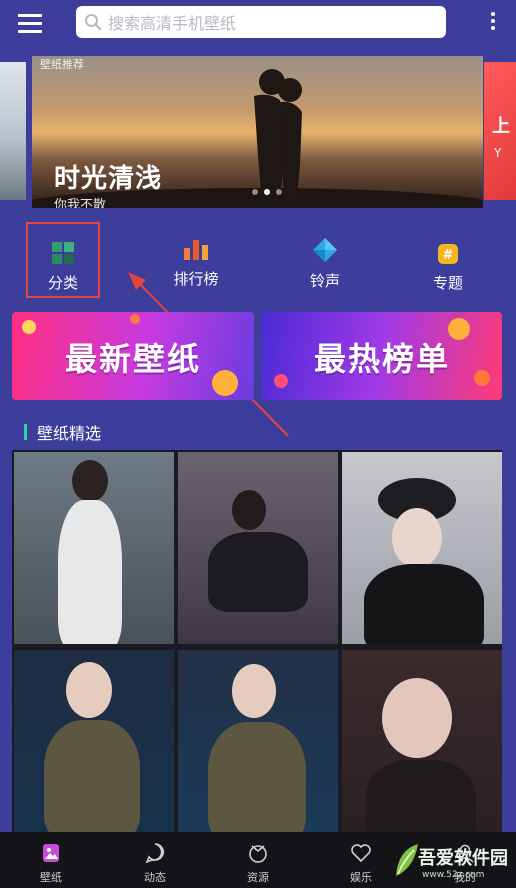  Describe the element at coordinates (493, 23) in the screenshot. I see `more-options-icon` at that location.